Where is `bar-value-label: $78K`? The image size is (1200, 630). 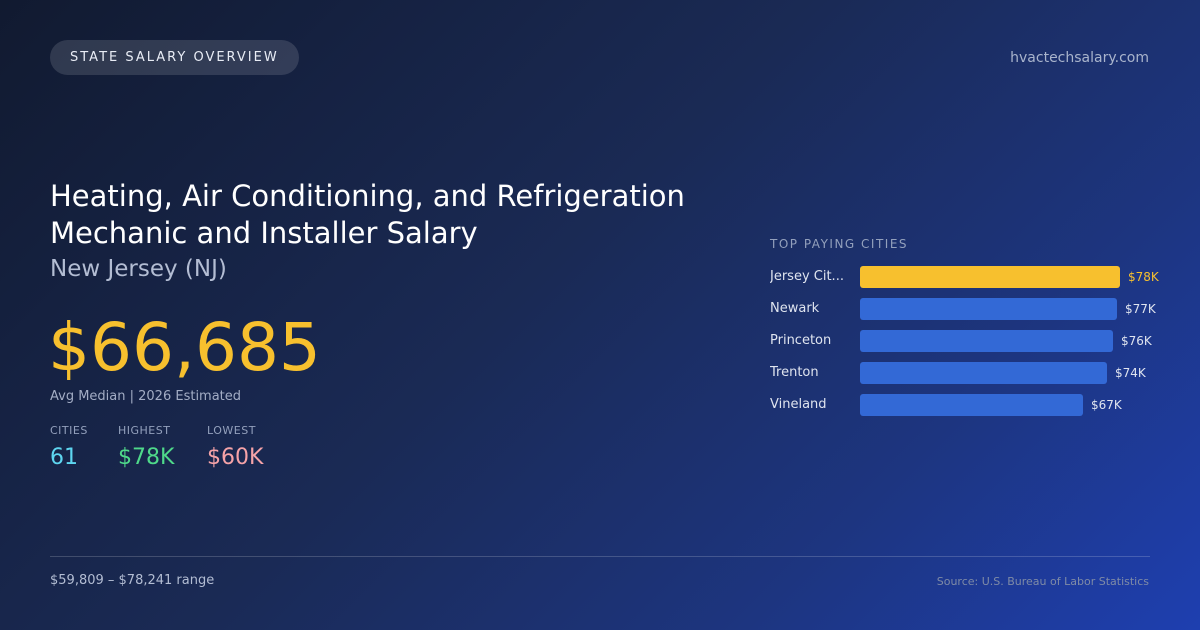 bar-value-label: $78K is located at coordinates (1143, 277).